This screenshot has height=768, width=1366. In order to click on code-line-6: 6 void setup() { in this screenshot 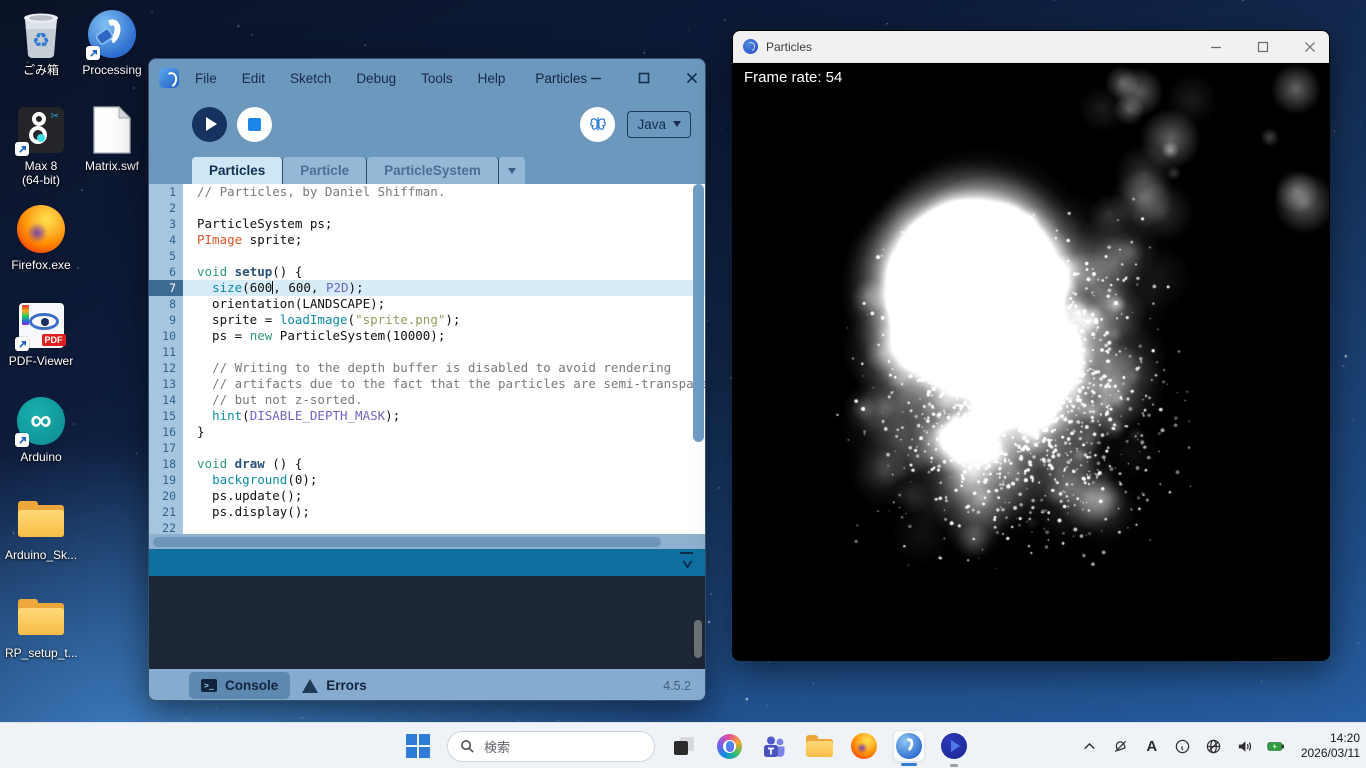, I will do `click(427, 272)`.